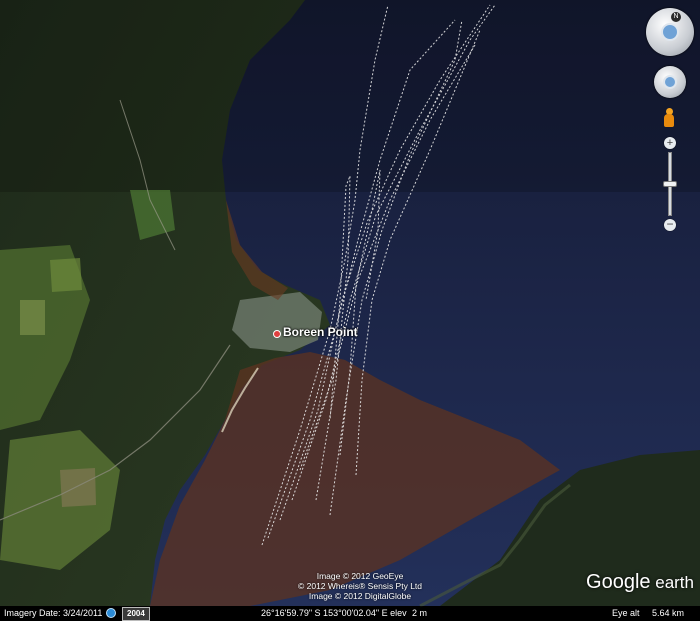  I want to click on street-view-pegman-icon, so click(669, 118).